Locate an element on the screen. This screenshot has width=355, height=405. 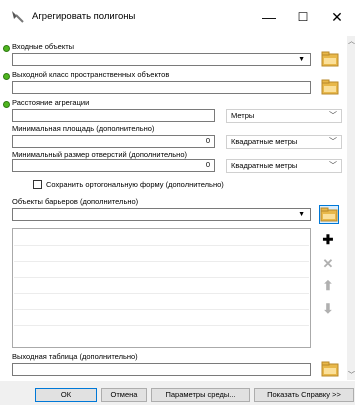
close-button: ✕ is located at coordinates (337, 17).